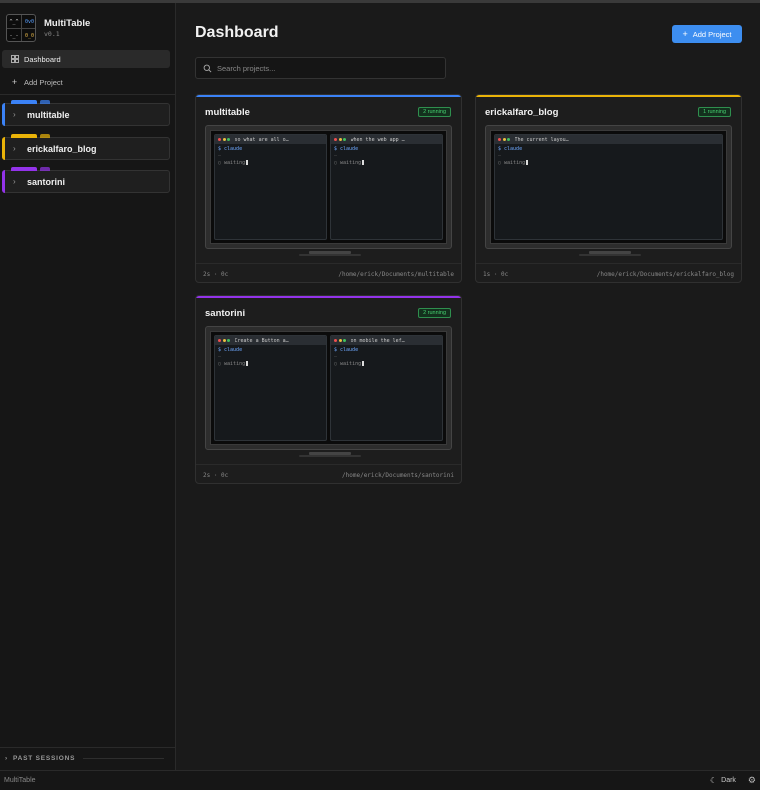 This screenshot has height=790, width=760. Describe the element at coordinates (46, 181) in the screenshot. I see `sidebar-project-name: santorini` at that location.